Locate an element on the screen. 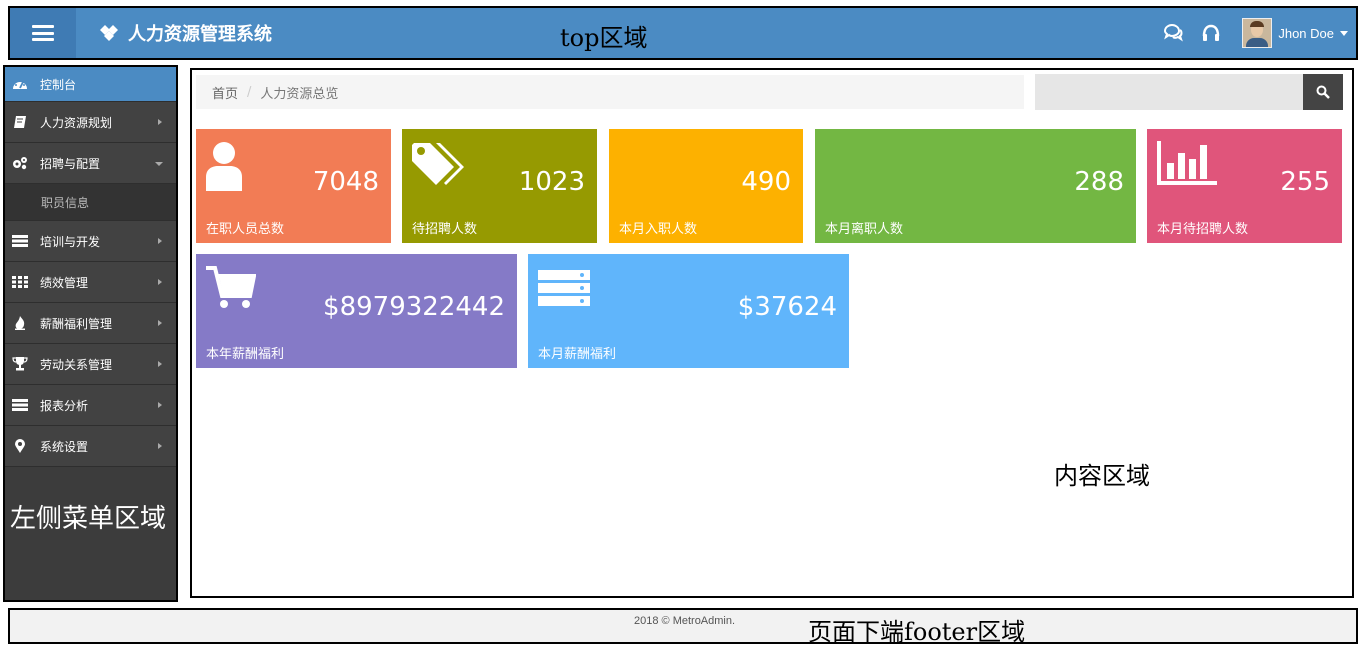 The height and width of the screenshot is (647, 1362). search-button is located at coordinates (1323, 92).